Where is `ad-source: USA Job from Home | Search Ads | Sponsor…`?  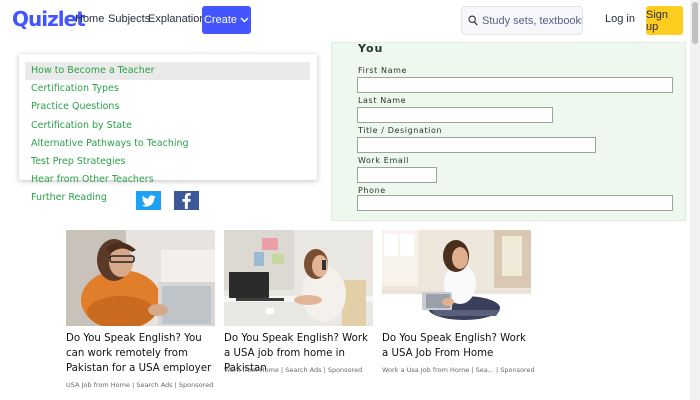 ad-source: USA Job from Home | Search Ads | Sponsor… is located at coordinates (140, 385).